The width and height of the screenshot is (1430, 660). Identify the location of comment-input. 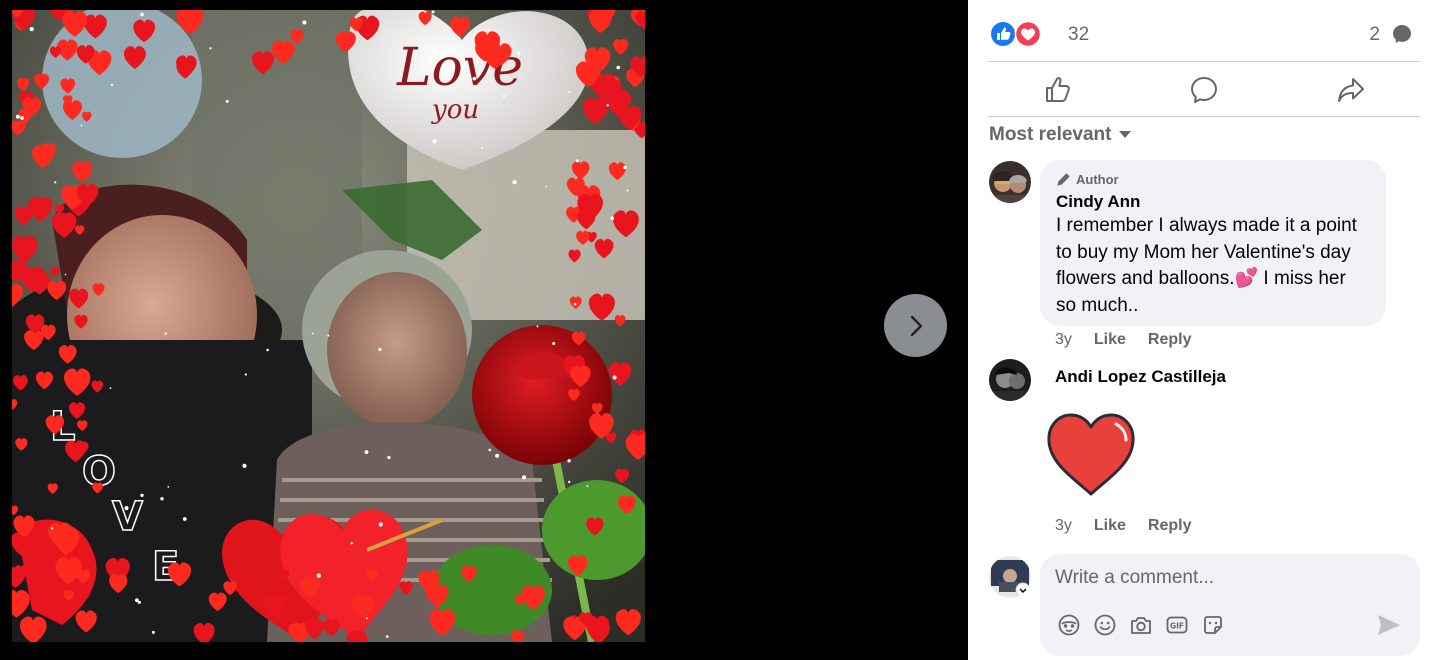
(1225, 578).